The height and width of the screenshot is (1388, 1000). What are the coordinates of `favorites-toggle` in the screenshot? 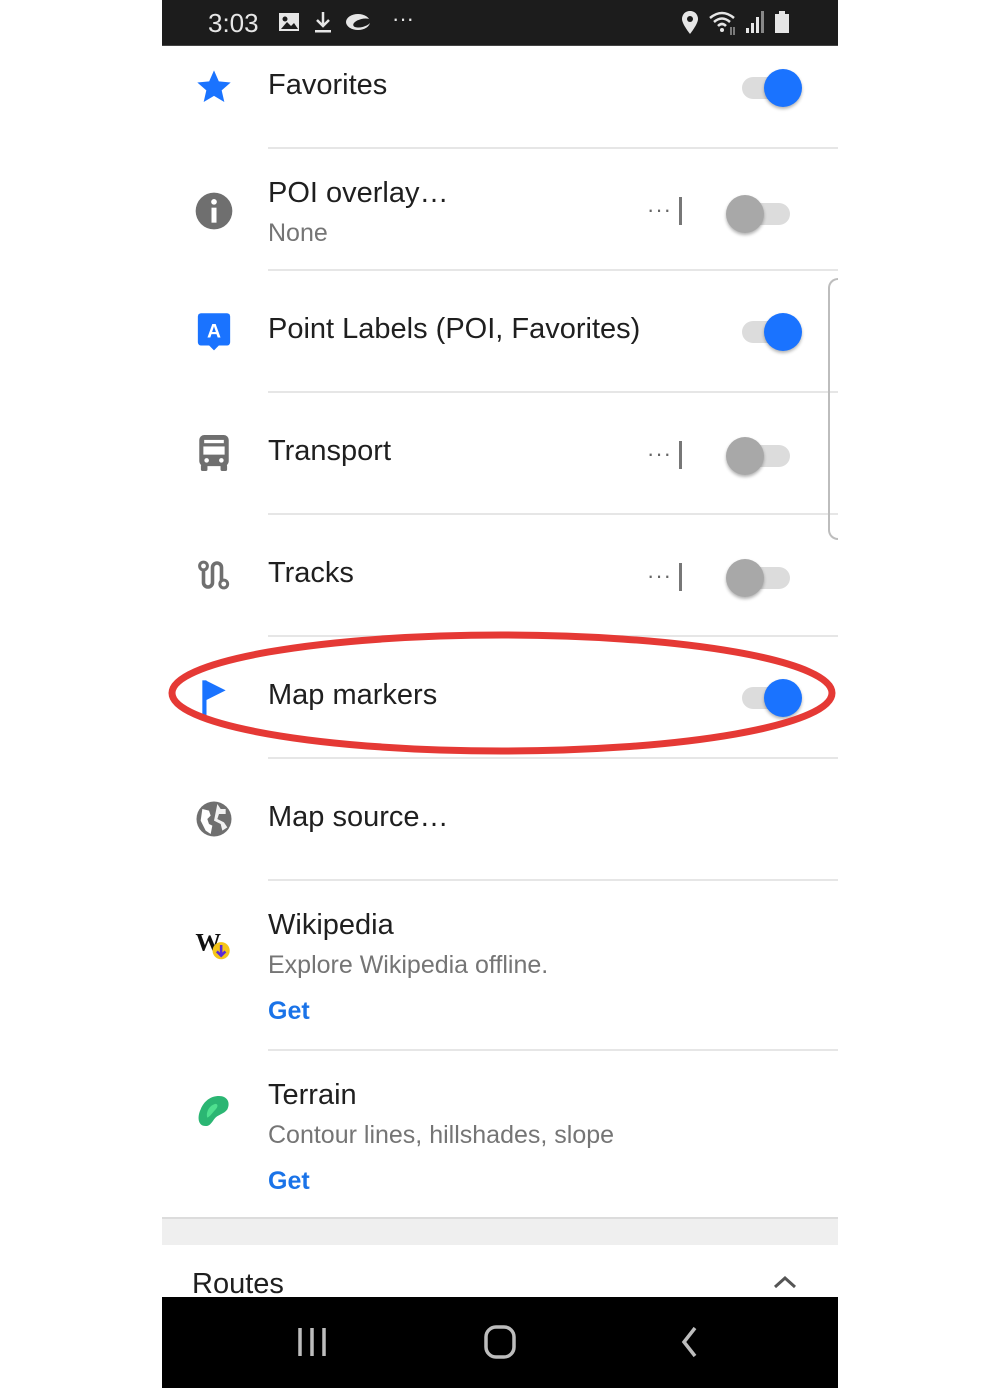 It's located at (771, 87).